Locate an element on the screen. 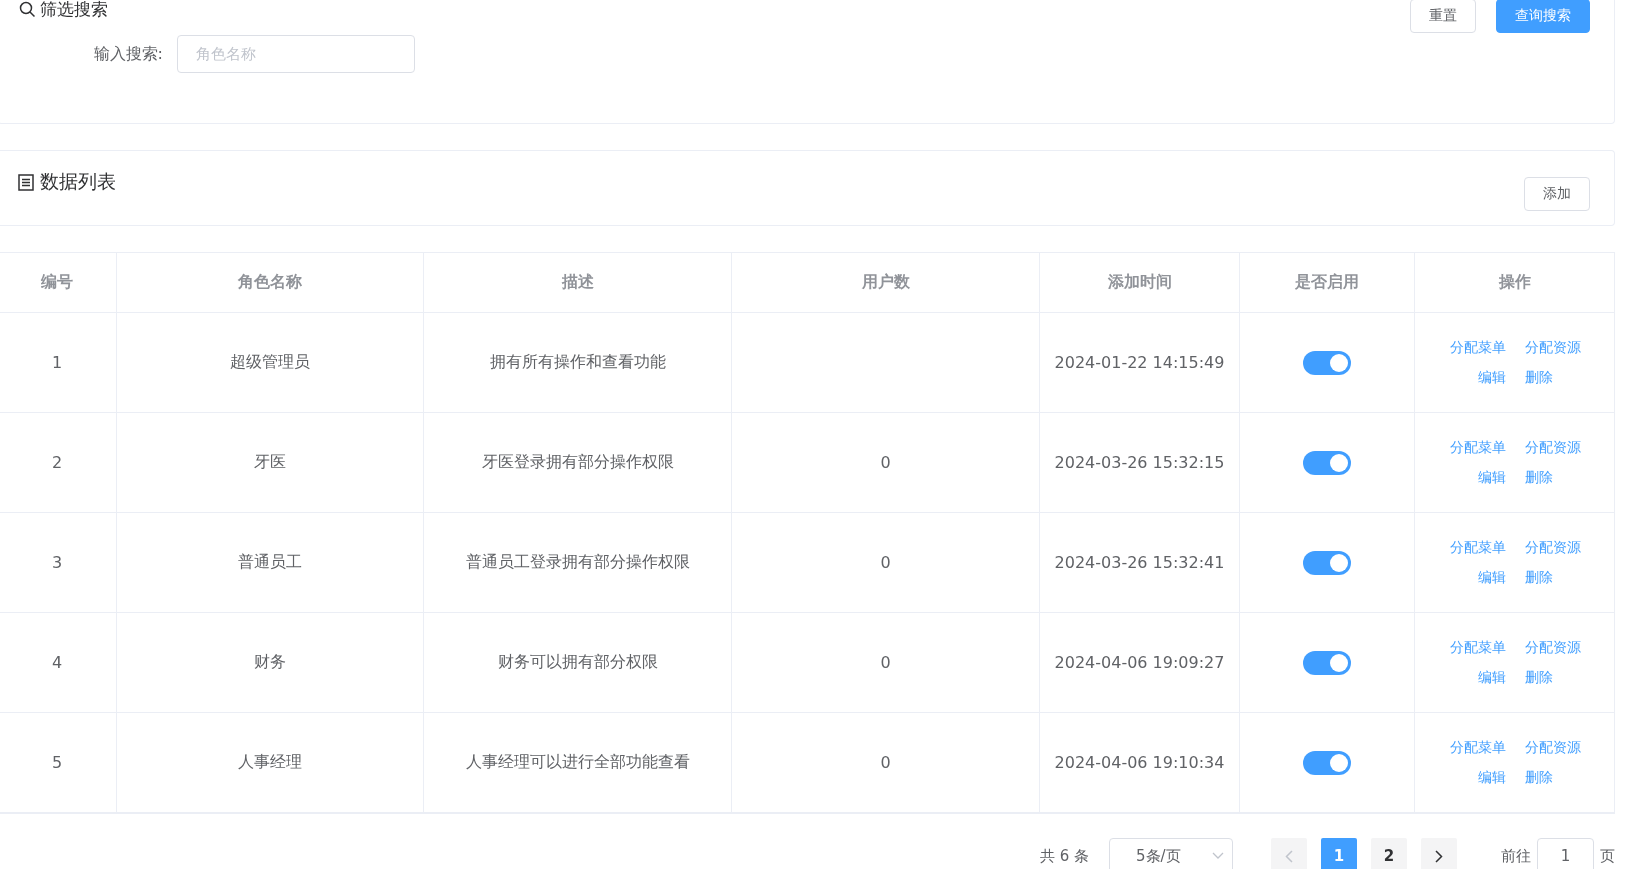 The image size is (1635, 869). goto-page-field: 1 is located at coordinates (1565, 853).